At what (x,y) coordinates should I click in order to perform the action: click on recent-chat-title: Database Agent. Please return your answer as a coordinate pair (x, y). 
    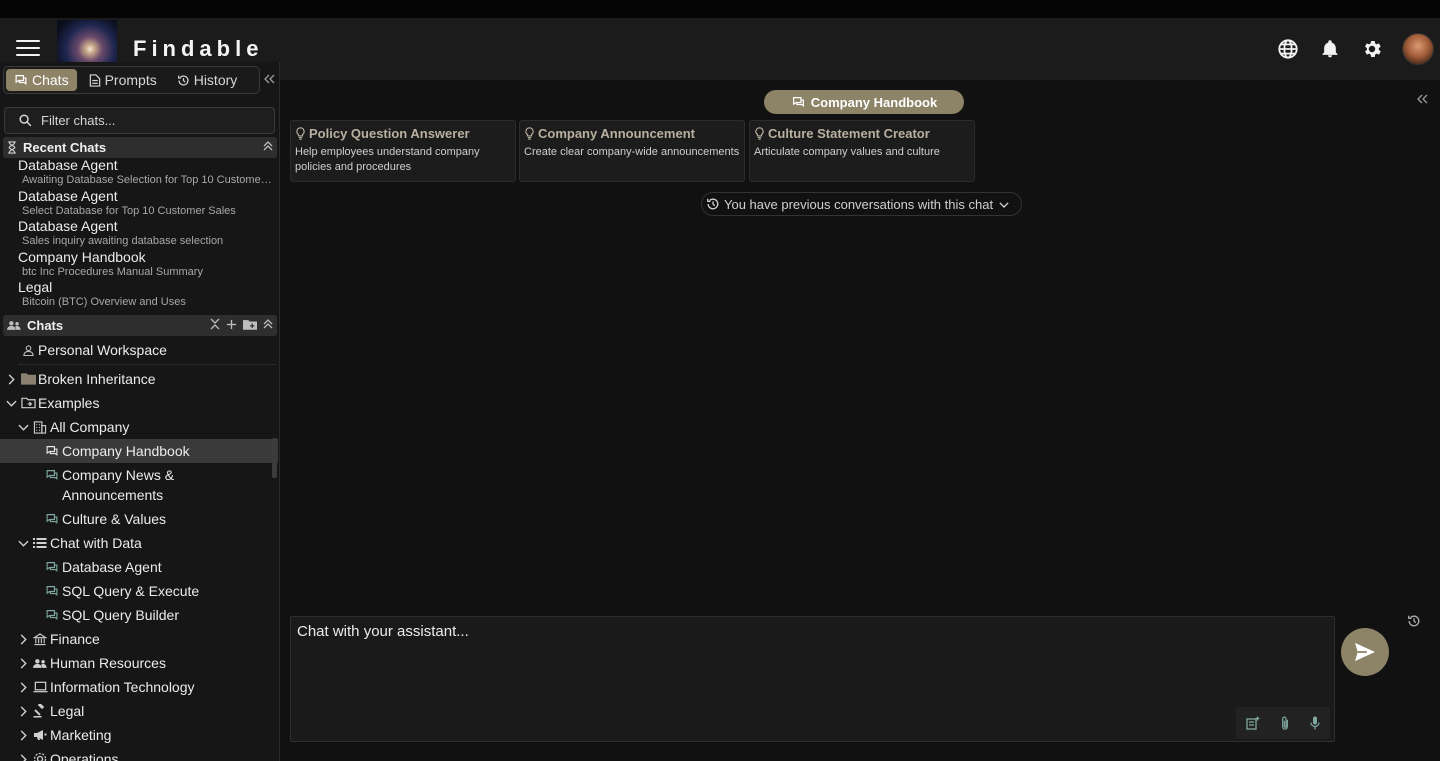
    Looking at the image, I should click on (68, 226).